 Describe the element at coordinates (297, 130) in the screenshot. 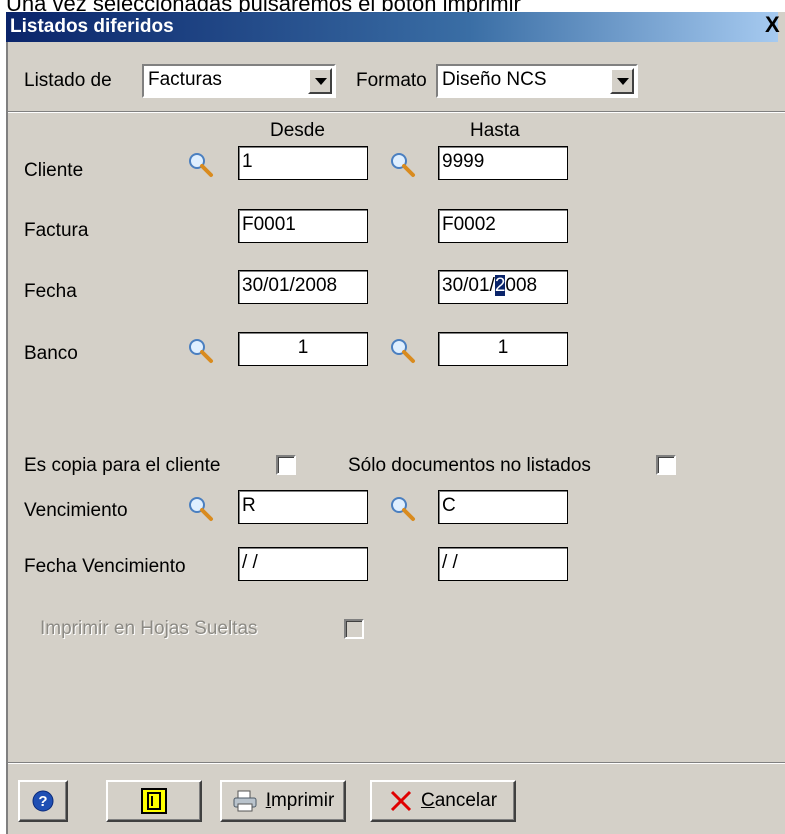

I see `desde-header: Desde` at that location.